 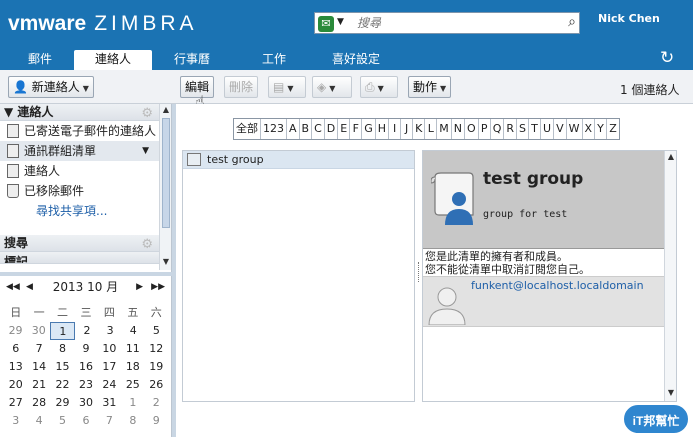 I want to click on tag-button: ◈ ▼, so click(x=332, y=87).